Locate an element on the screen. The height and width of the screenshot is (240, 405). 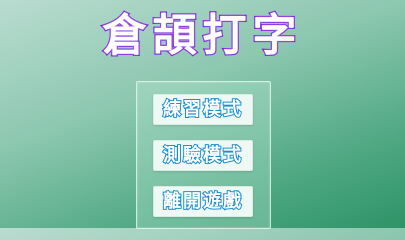
exit-game-button: 離開遊戲 is located at coordinates (203, 201).